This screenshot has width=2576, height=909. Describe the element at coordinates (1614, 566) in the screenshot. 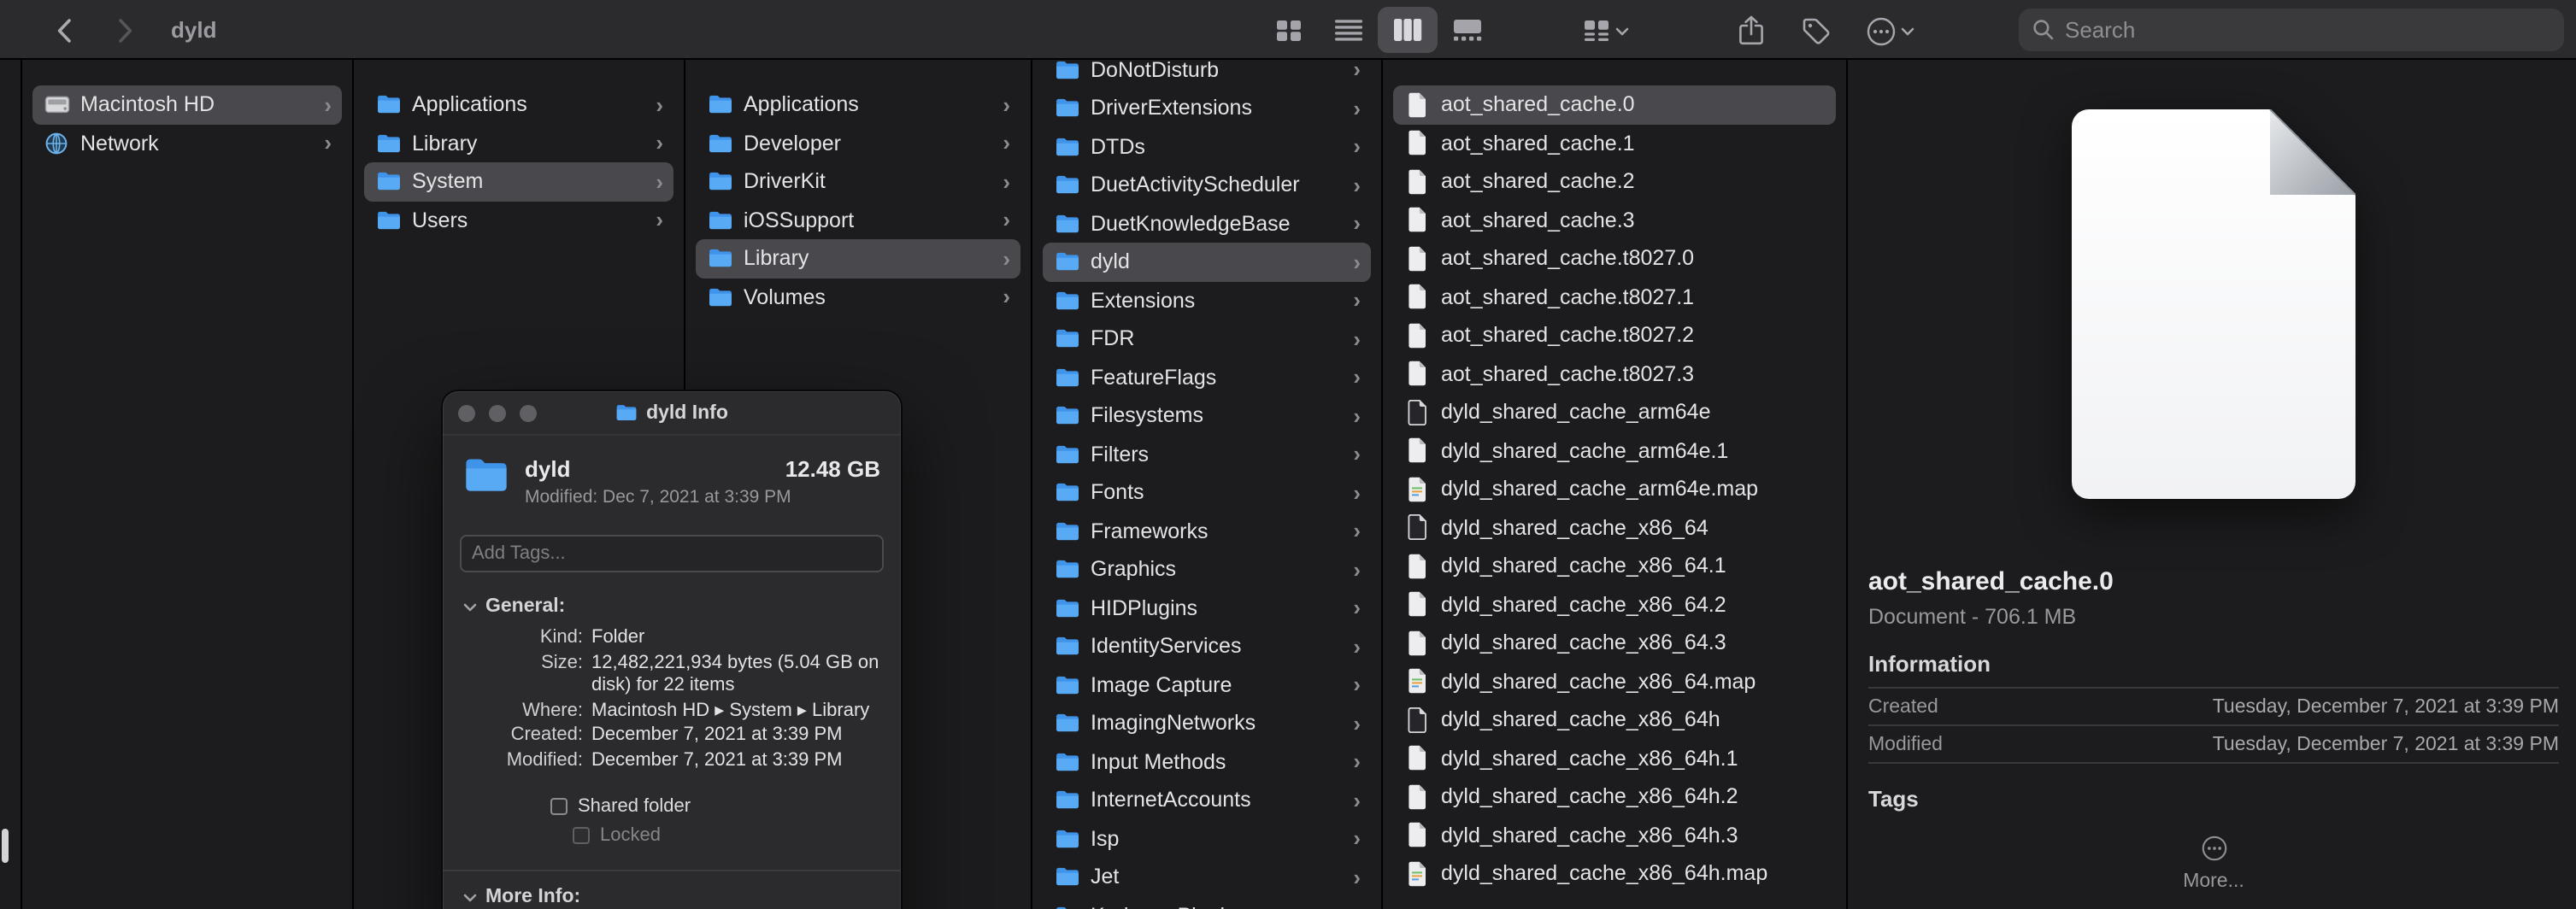

I see `file-row: dyld_shared_cache_x86_64.1` at that location.